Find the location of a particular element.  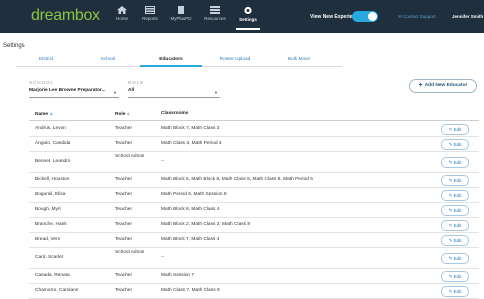

role-select-value: All is located at coordinates (131, 90).